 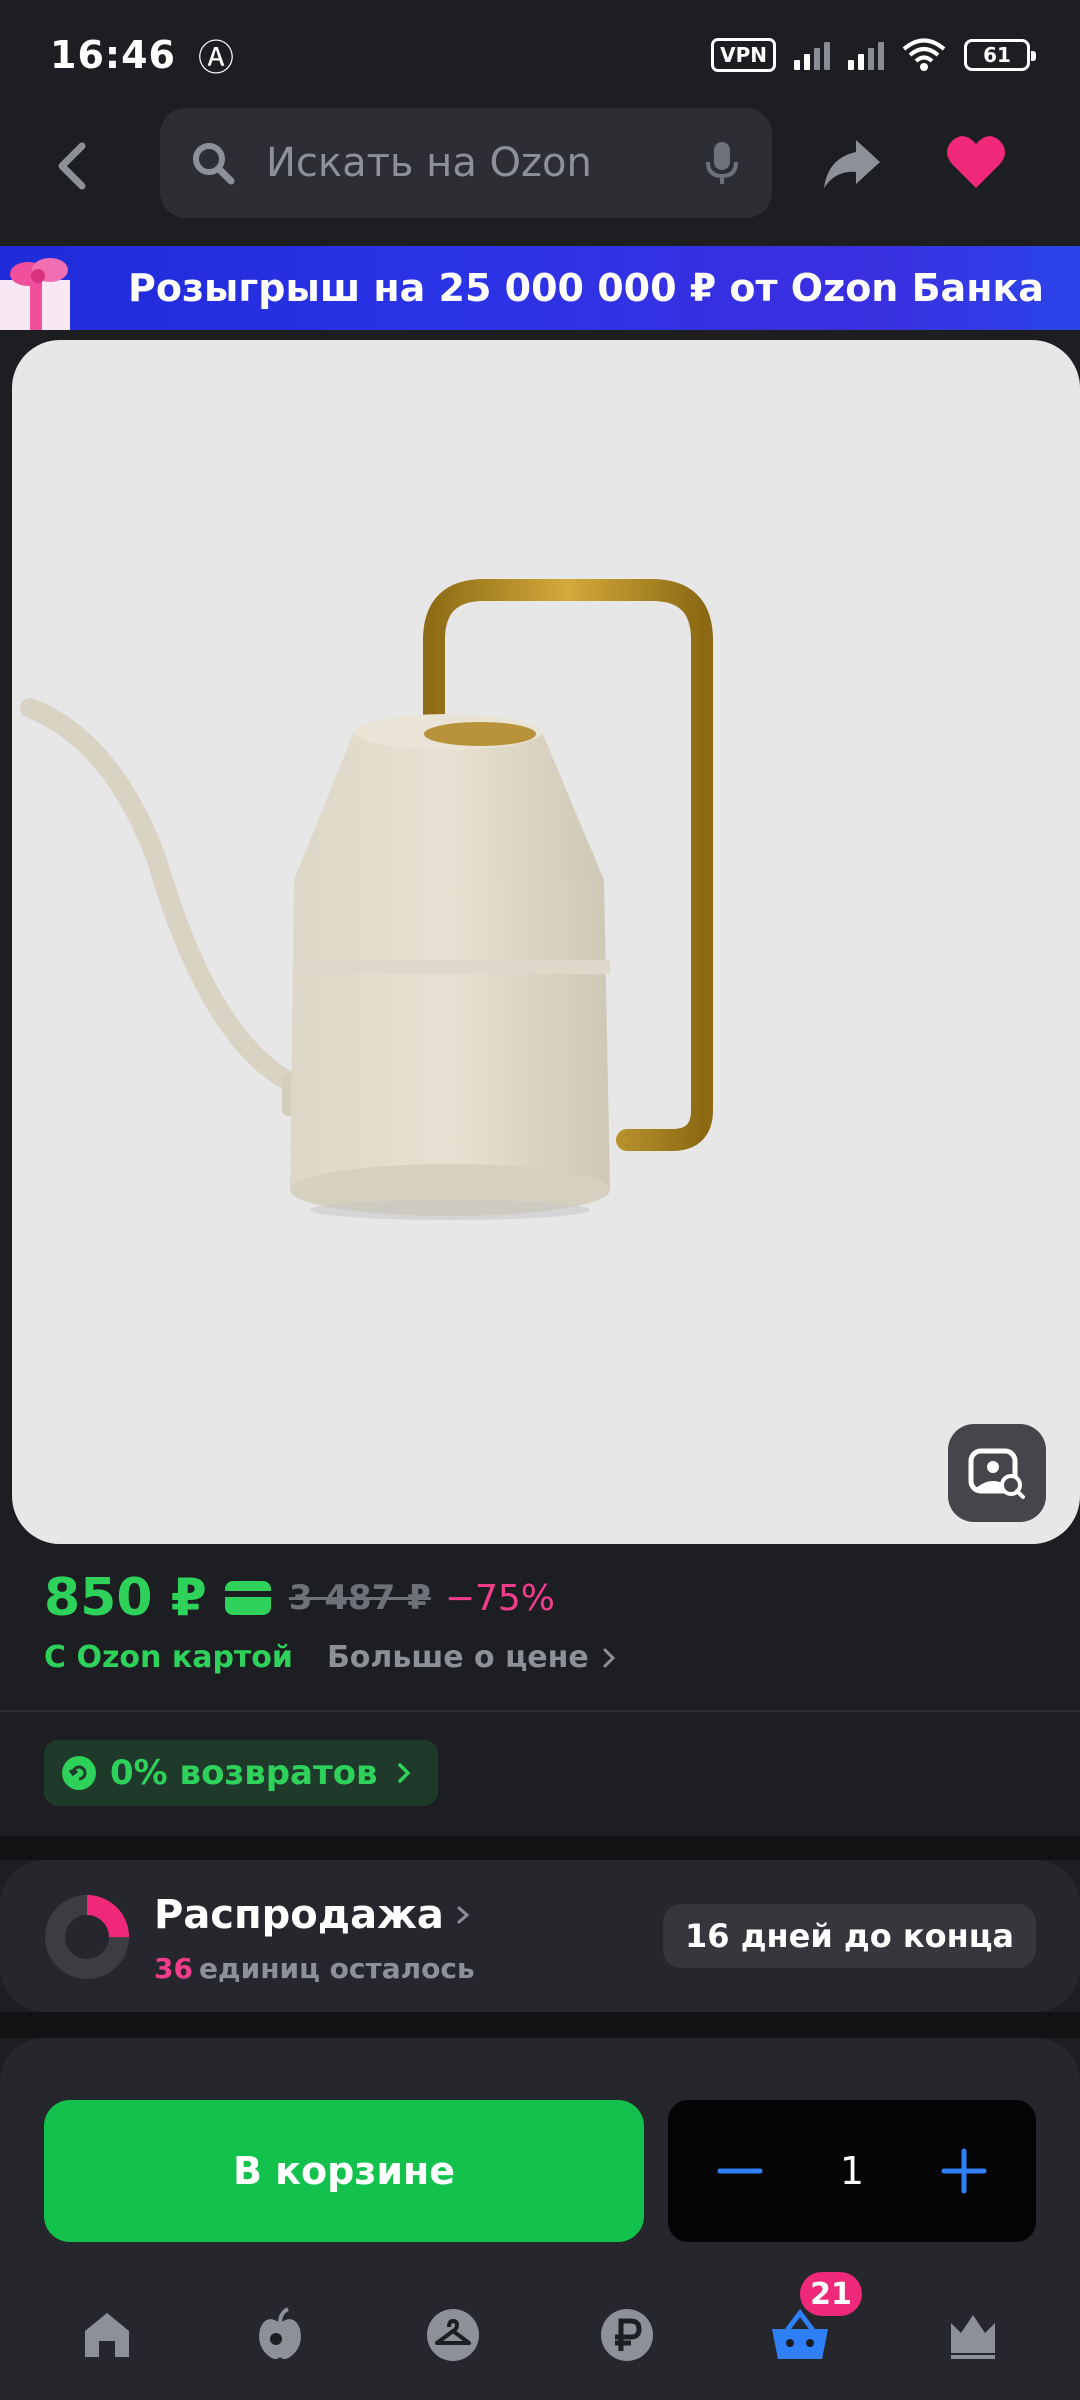 I want to click on visual-search-button, so click(x=997, y=1473).